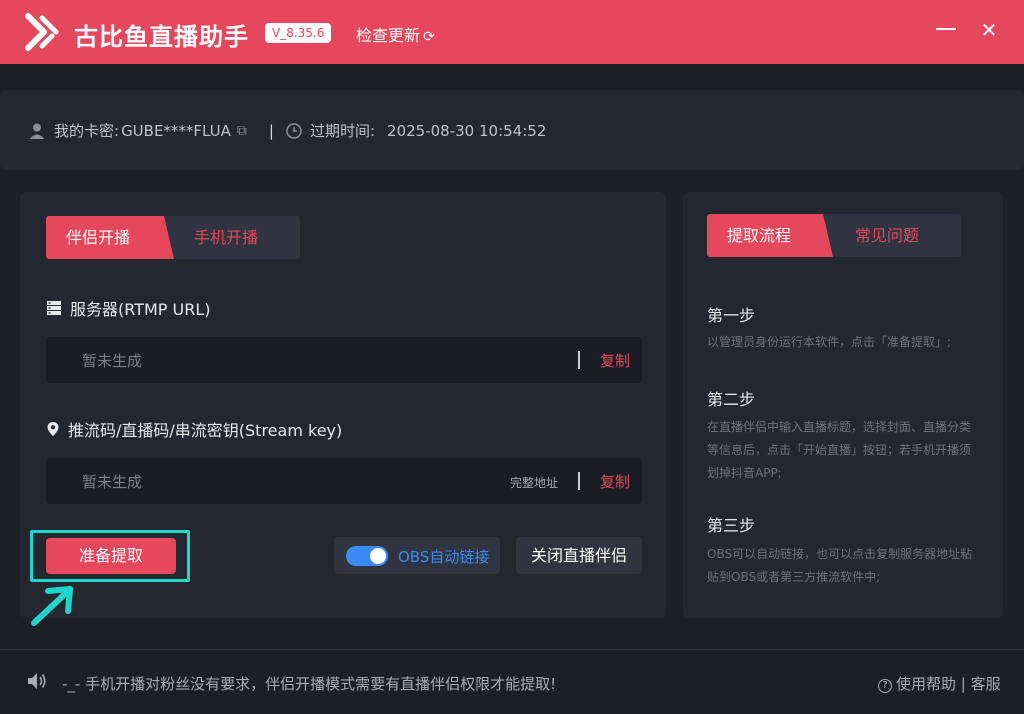 The width and height of the screenshot is (1024, 714). I want to click on server-label: 服务器(RTMP URL), so click(128, 308).